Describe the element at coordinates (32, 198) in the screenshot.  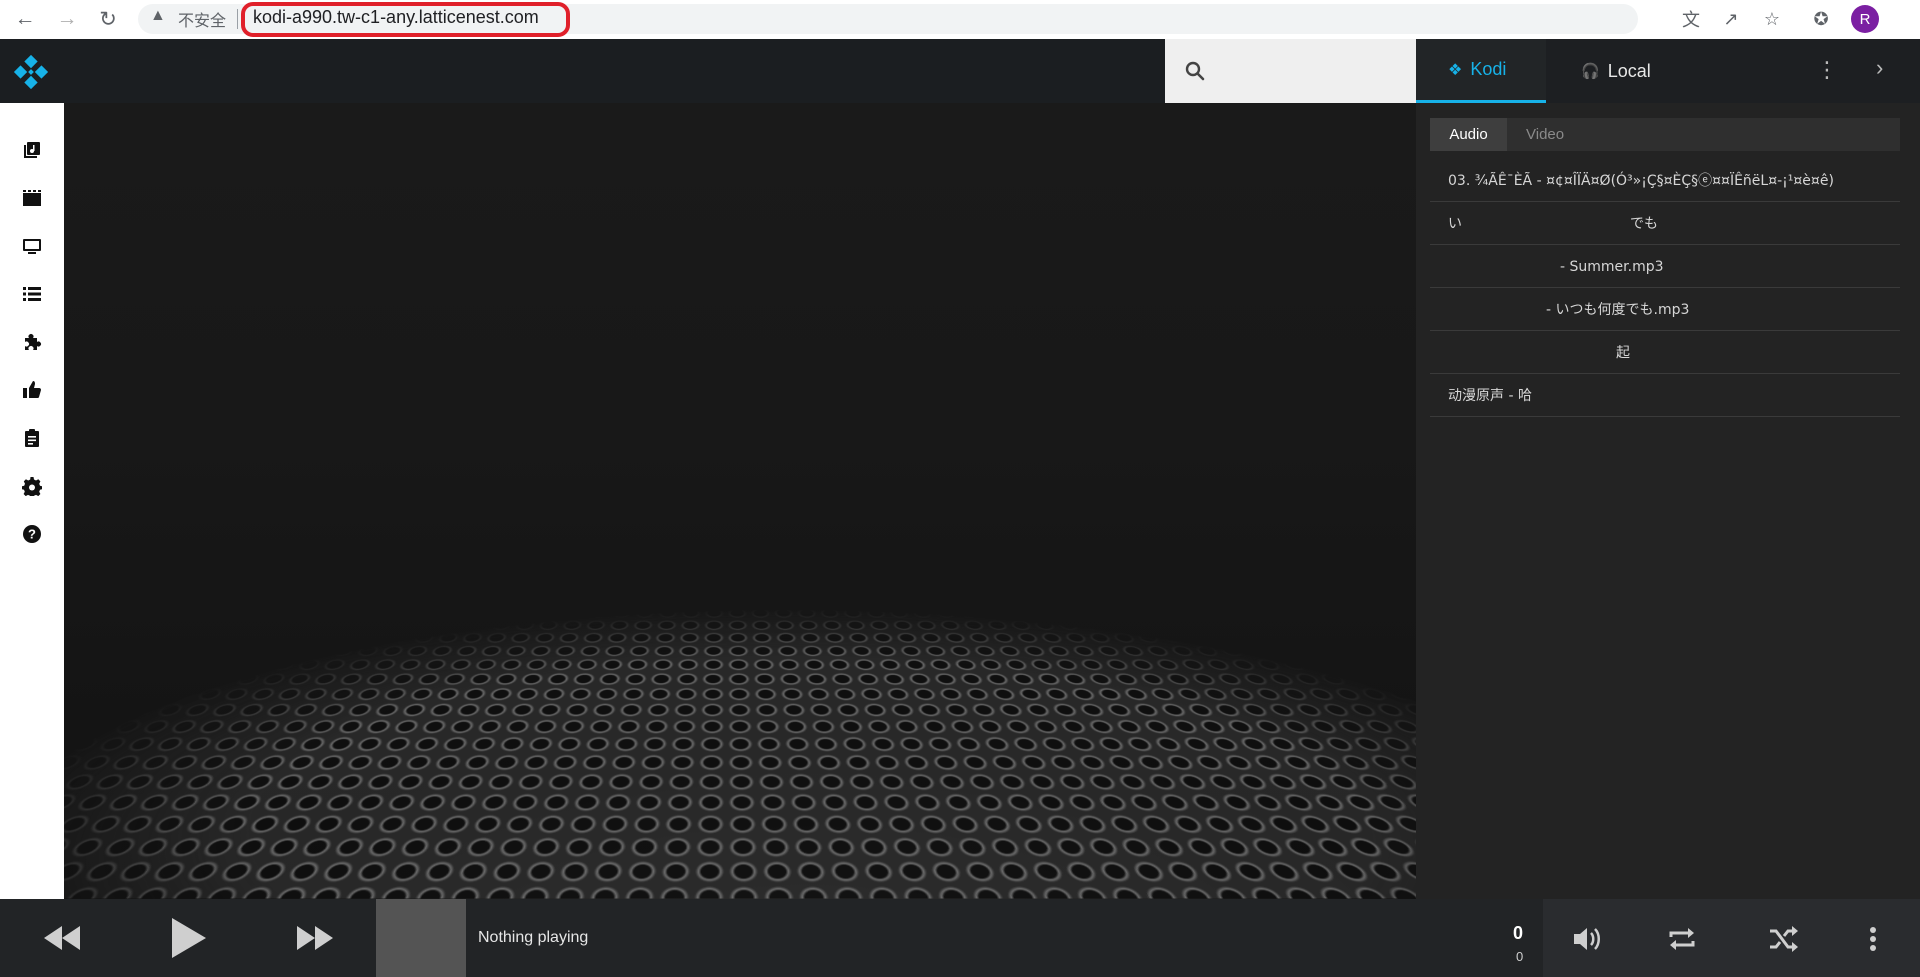
I see `movies-icon` at that location.